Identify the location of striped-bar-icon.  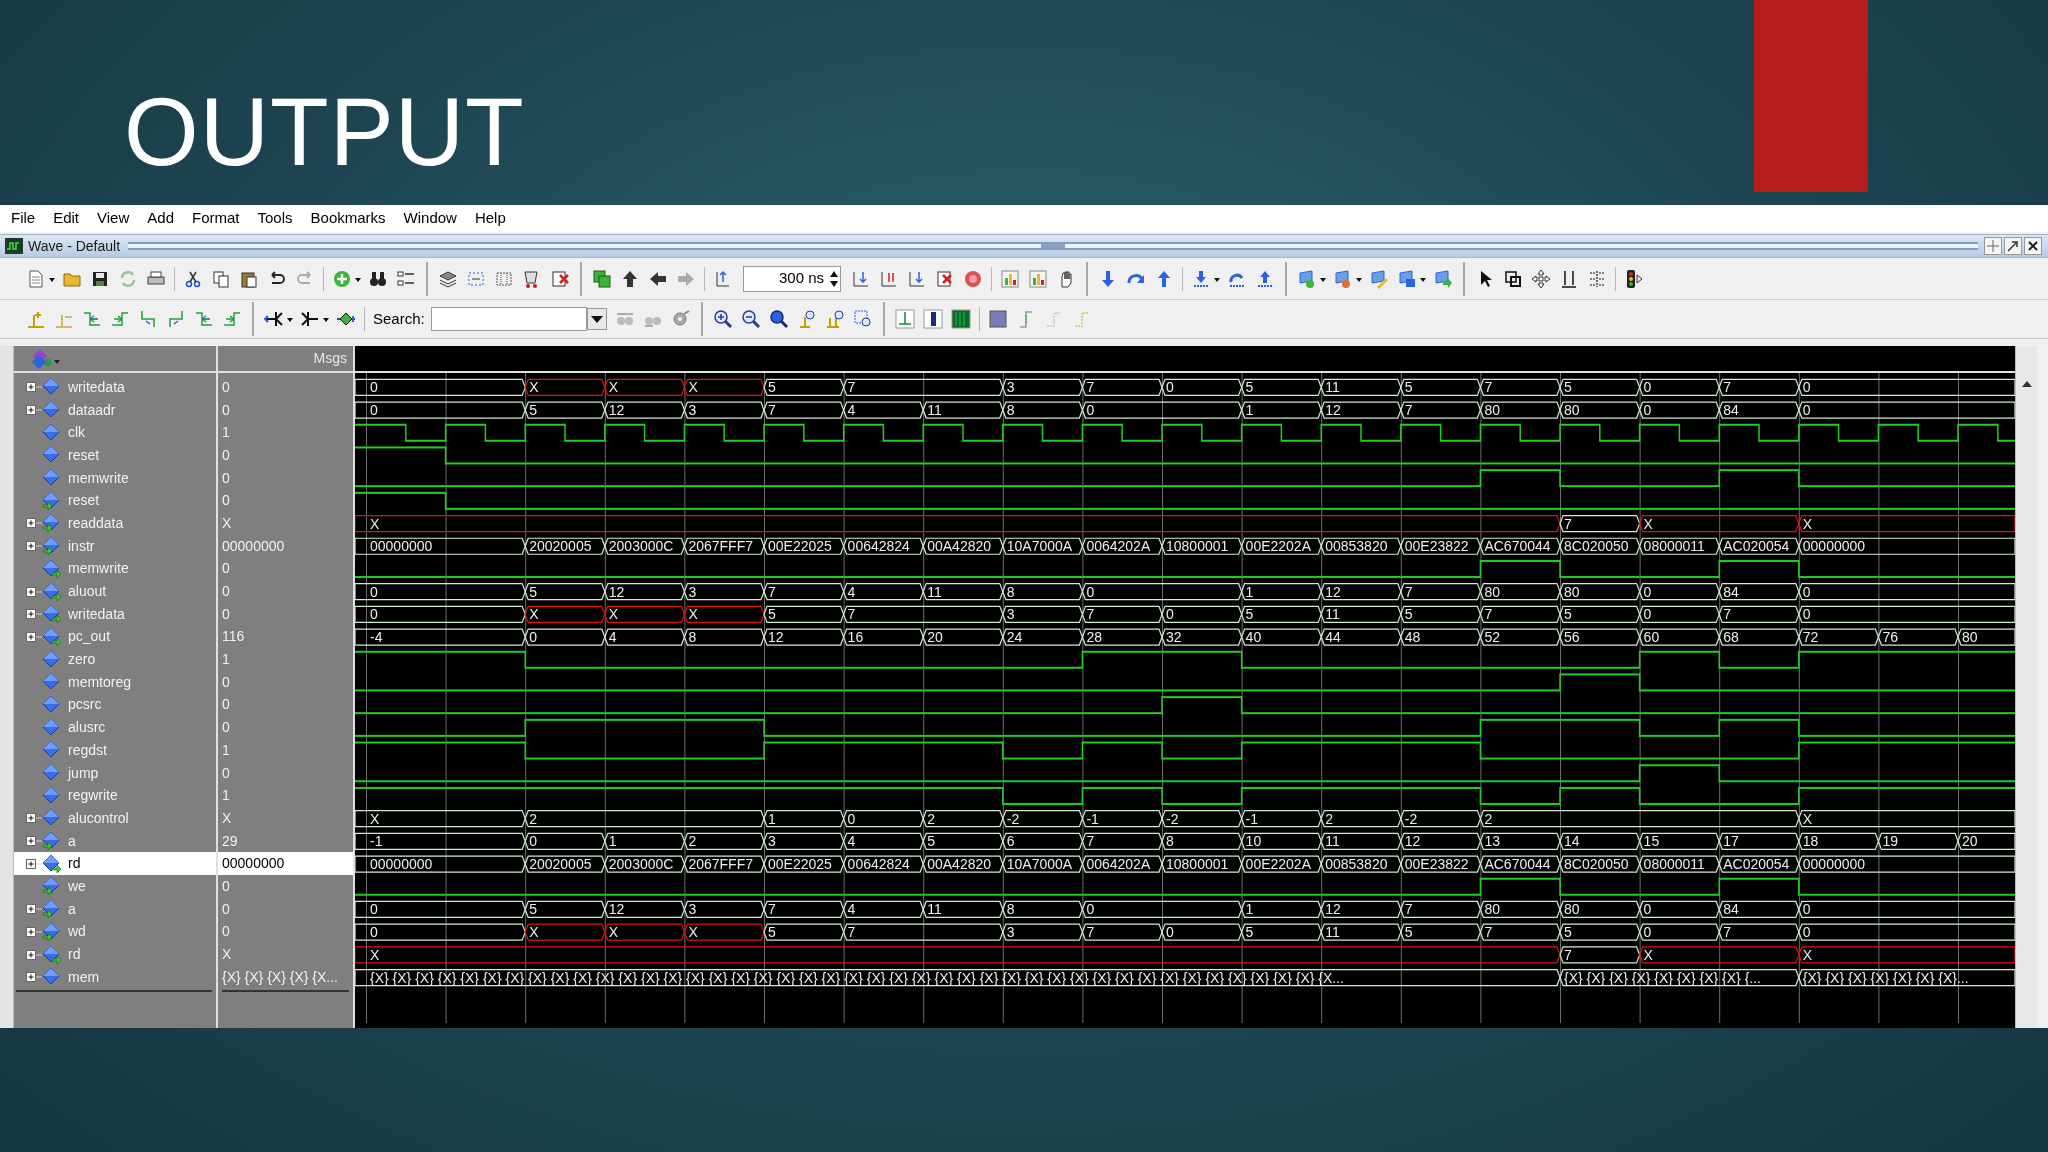
(960, 319).